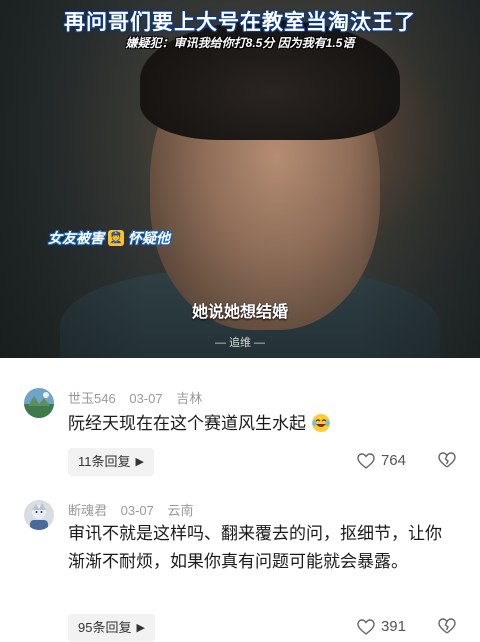 This screenshot has height=642, width=480. Describe the element at coordinates (321, 423) in the screenshot. I see `laughing-crying-emoji-icon` at that location.